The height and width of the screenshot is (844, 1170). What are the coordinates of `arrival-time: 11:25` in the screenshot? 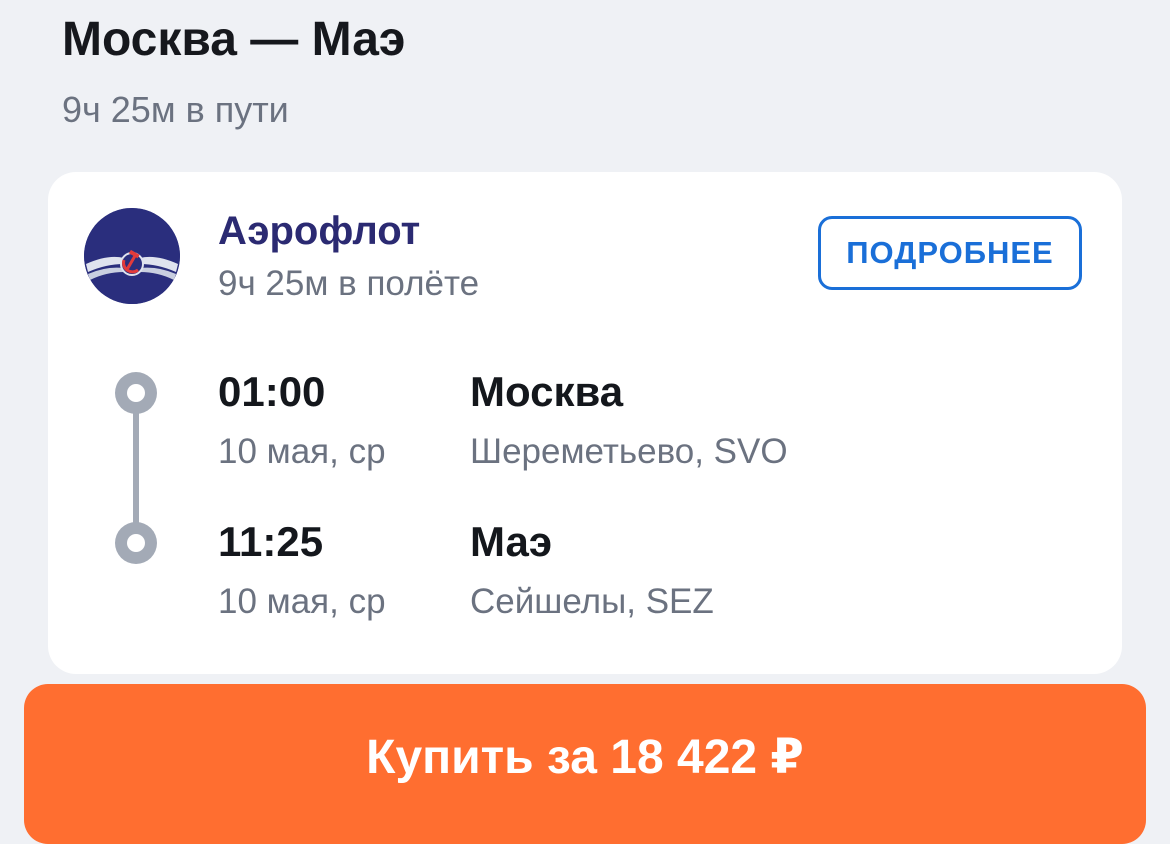 It's located at (271, 541).